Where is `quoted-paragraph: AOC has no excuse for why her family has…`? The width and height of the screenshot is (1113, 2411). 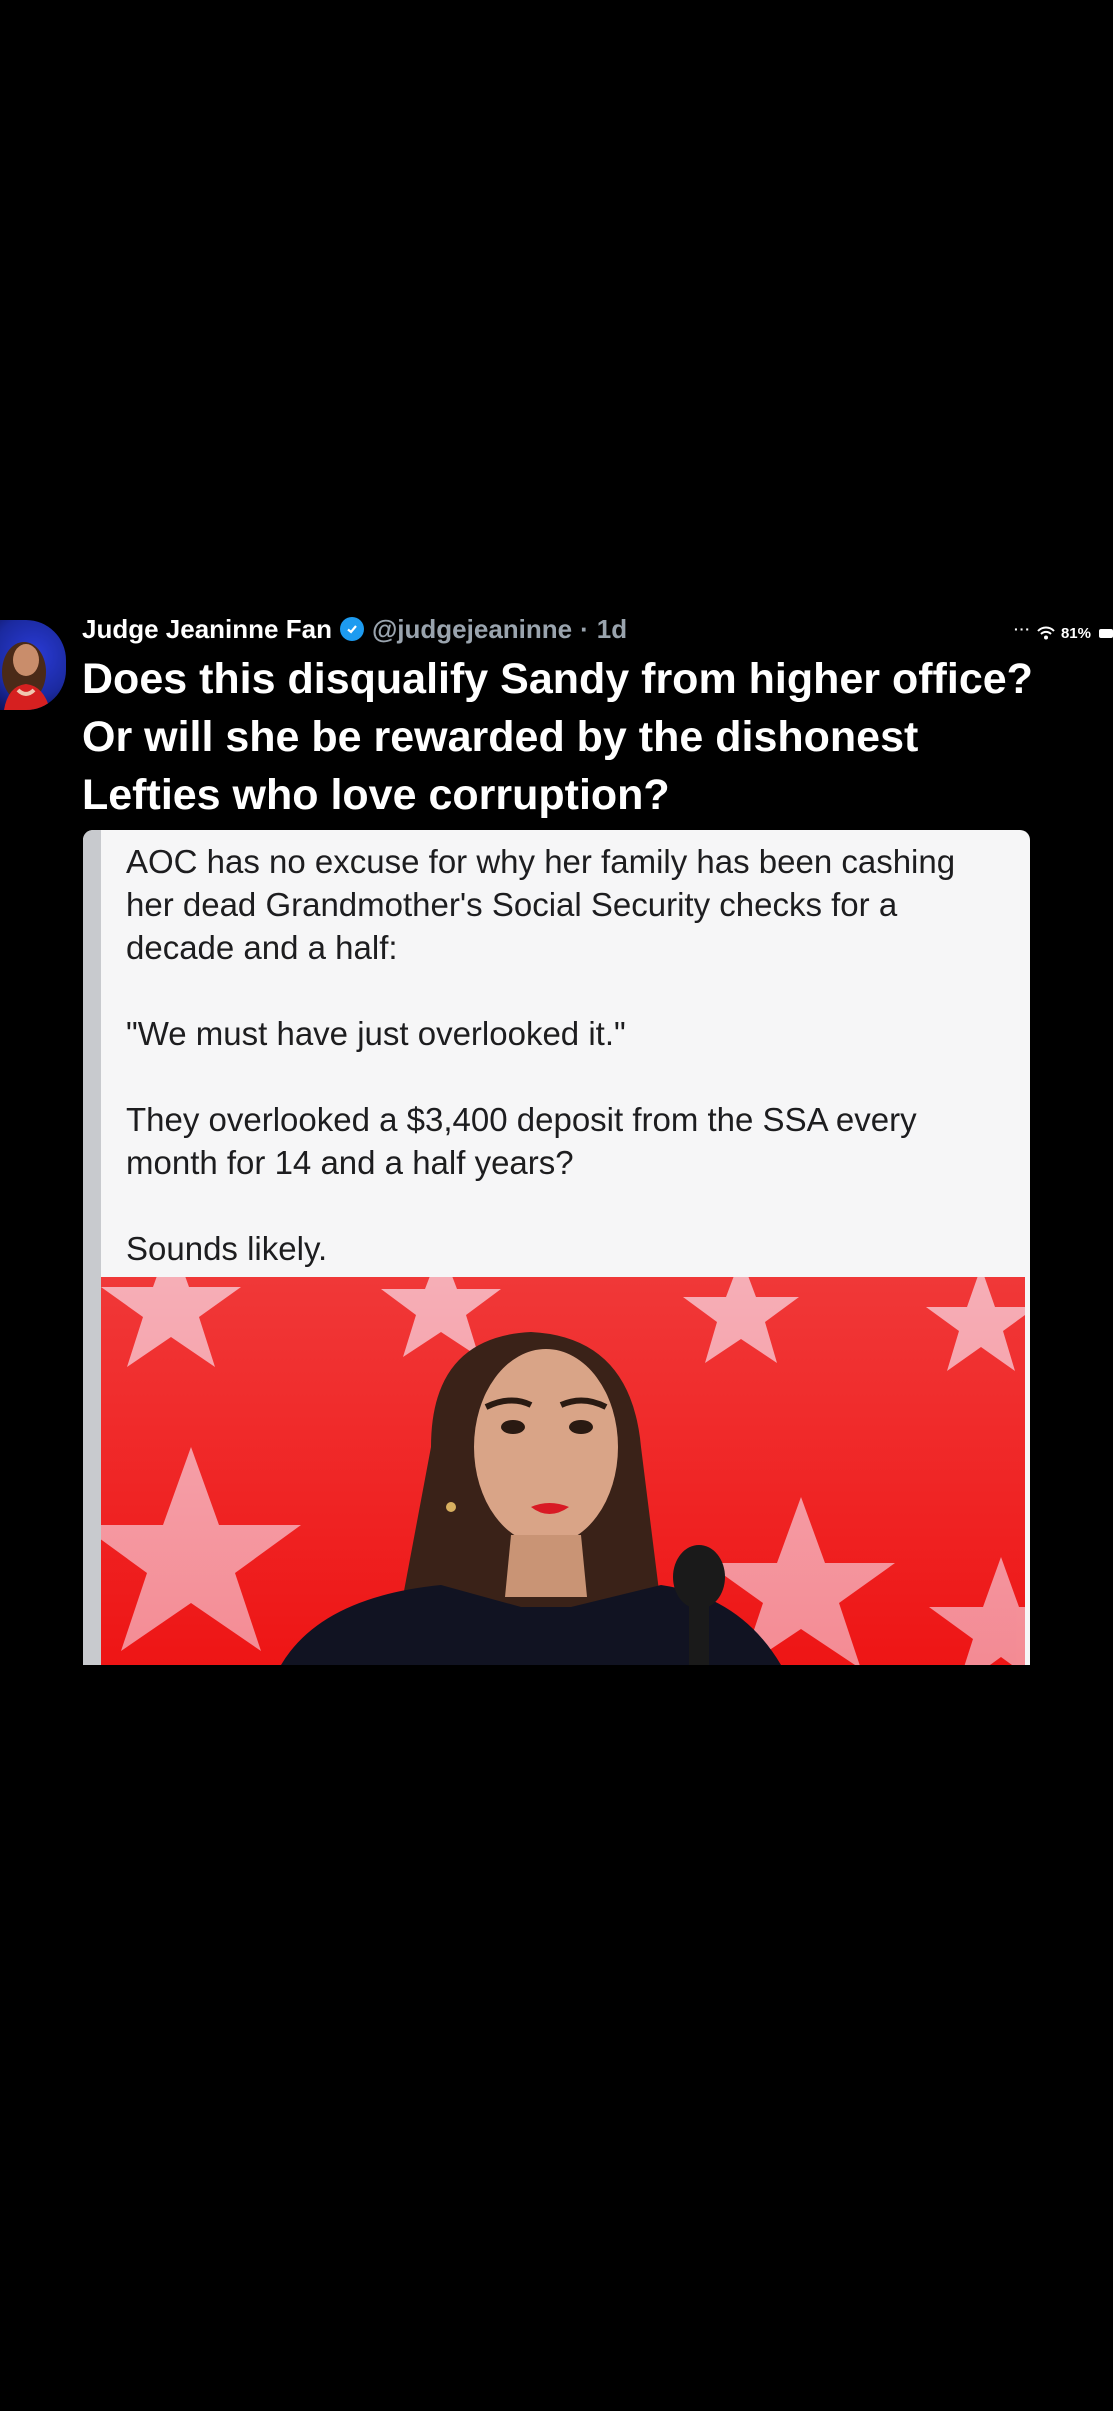
quoted-paragraph: AOC has no excuse for why her family has… is located at coordinates (541, 904).